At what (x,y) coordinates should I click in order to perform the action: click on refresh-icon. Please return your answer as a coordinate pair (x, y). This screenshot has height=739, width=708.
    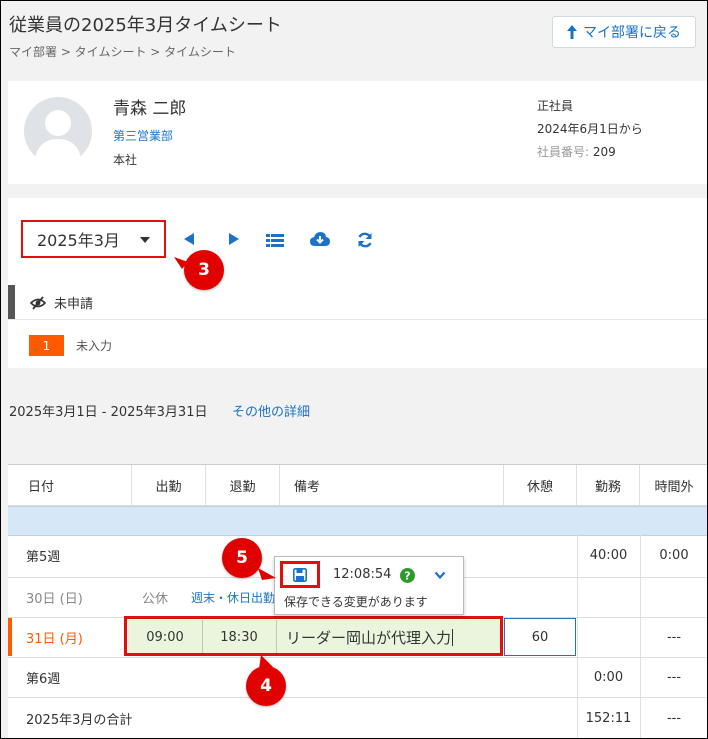
    Looking at the image, I should click on (365, 240).